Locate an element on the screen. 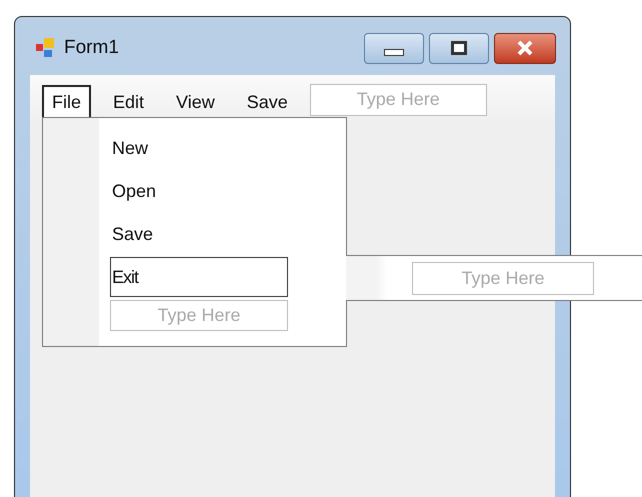 This screenshot has height=497, width=642. dropdown-item: Open is located at coordinates (199, 191).